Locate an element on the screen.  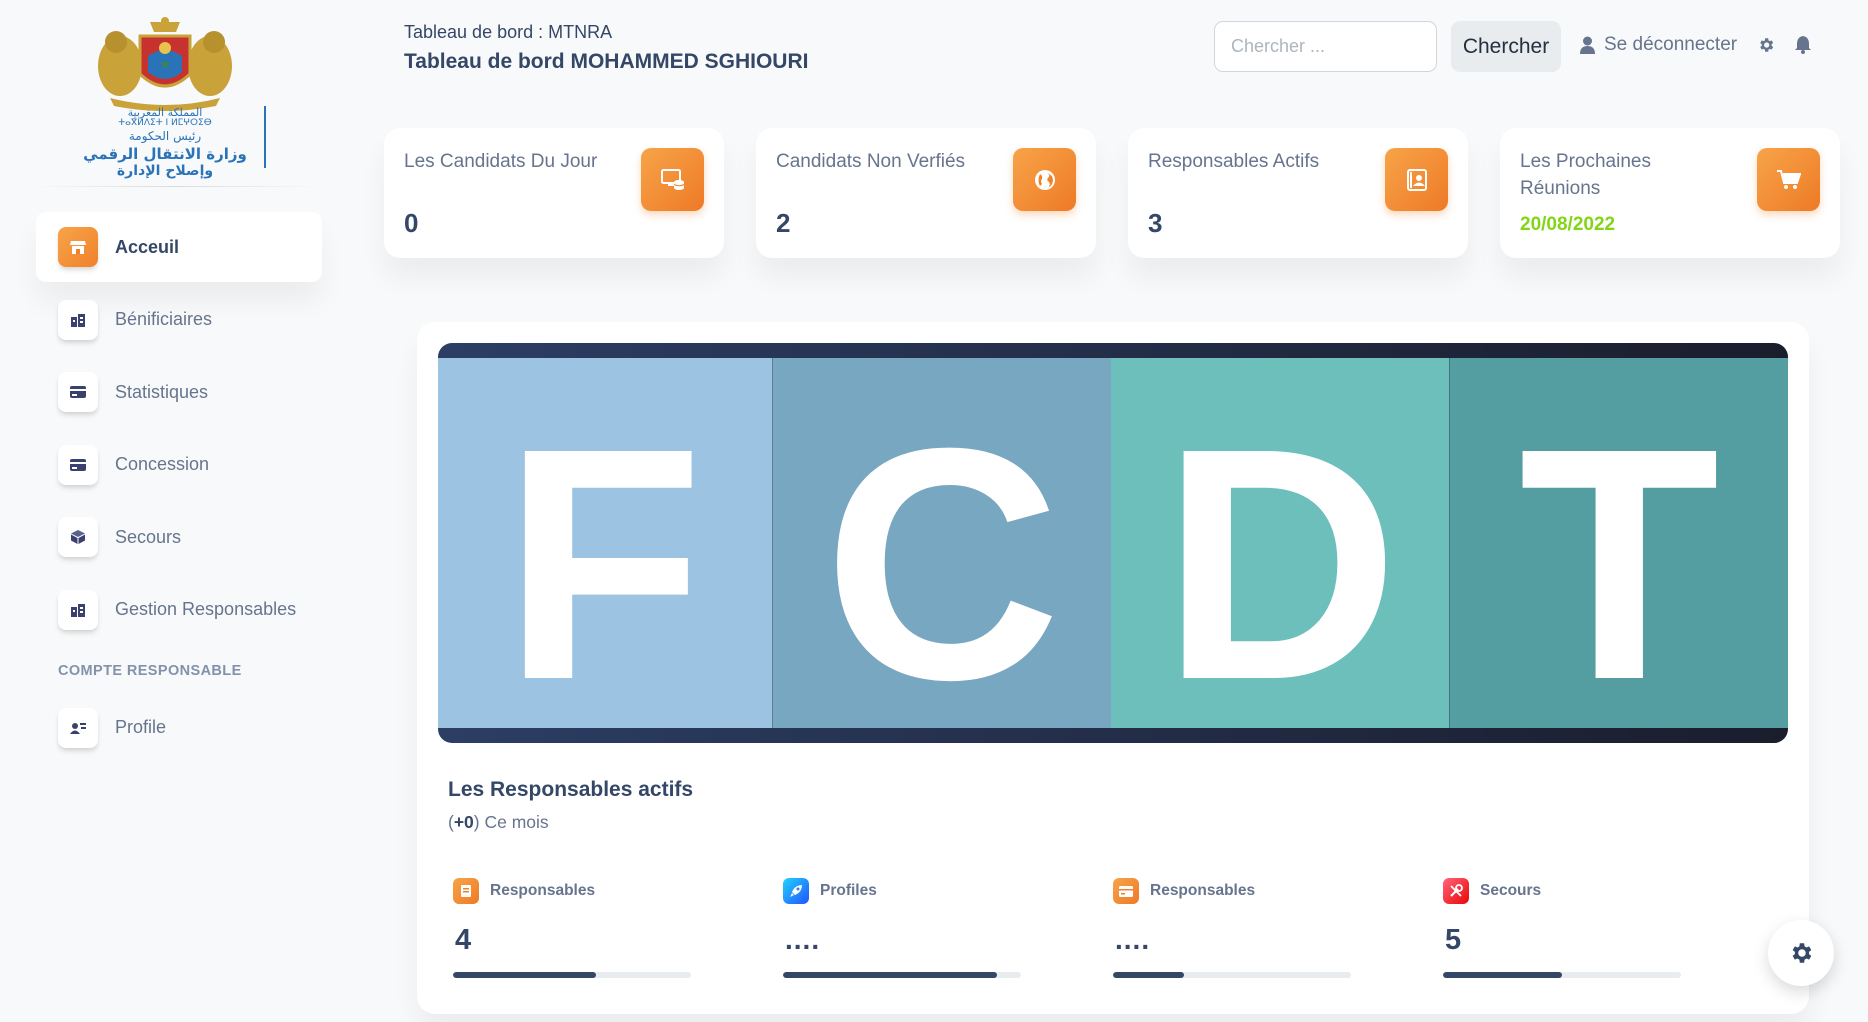
logo-text-reform: وإصلاح الإدارة is located at coordinates (165, 171).